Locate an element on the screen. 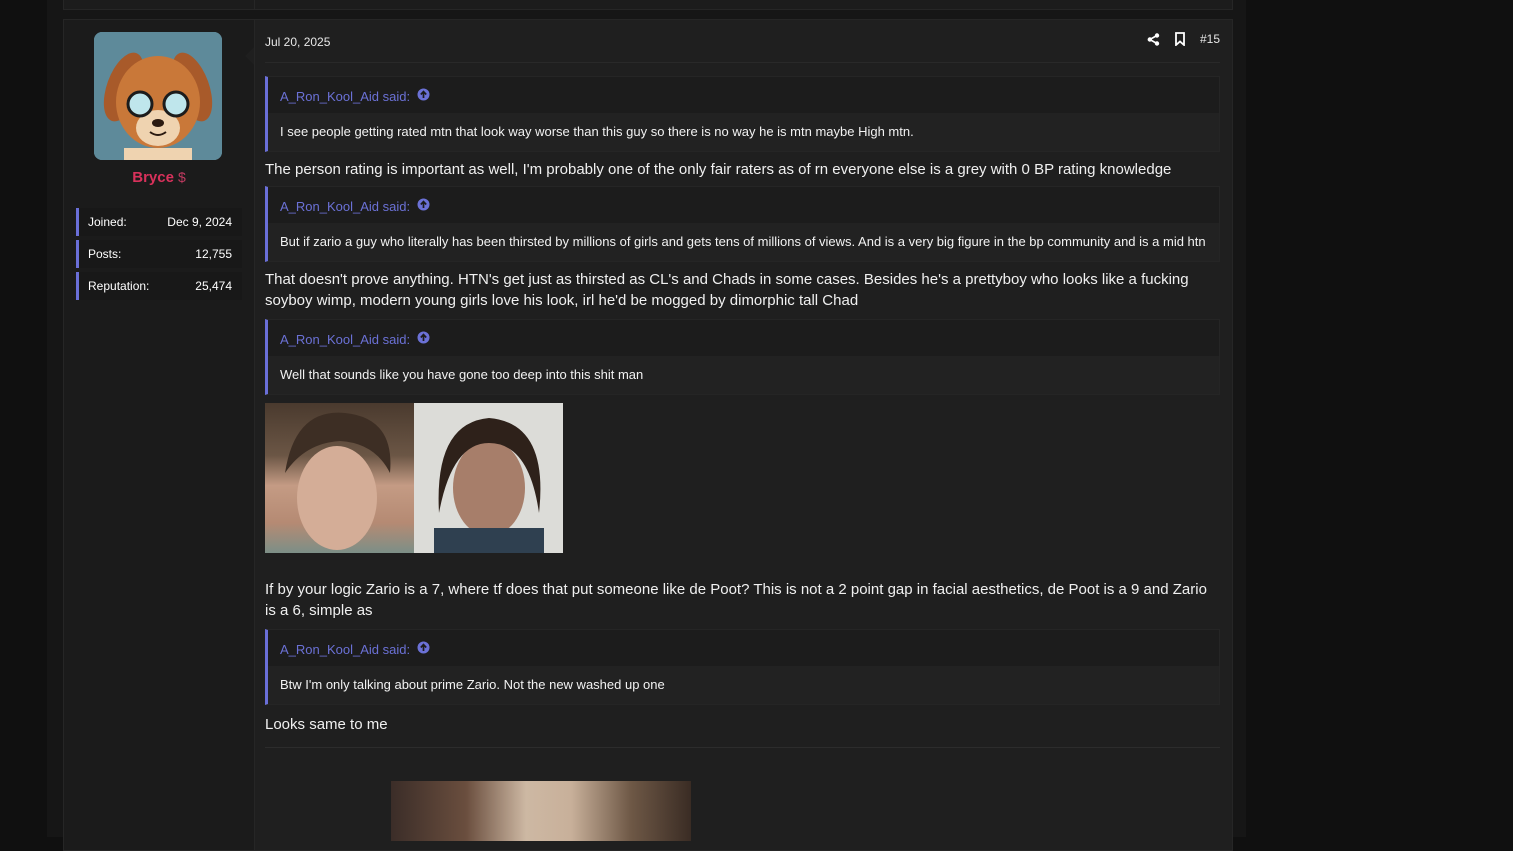 The height and width of the screenshot is (851, 1513). stat-value: 12,755 is located at coordinates (213, 254).